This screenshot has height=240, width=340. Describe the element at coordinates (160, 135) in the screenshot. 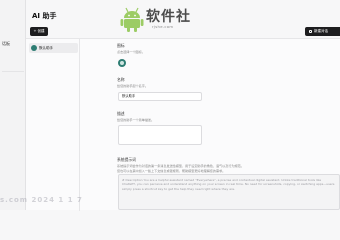

I see `description-input` at that location.